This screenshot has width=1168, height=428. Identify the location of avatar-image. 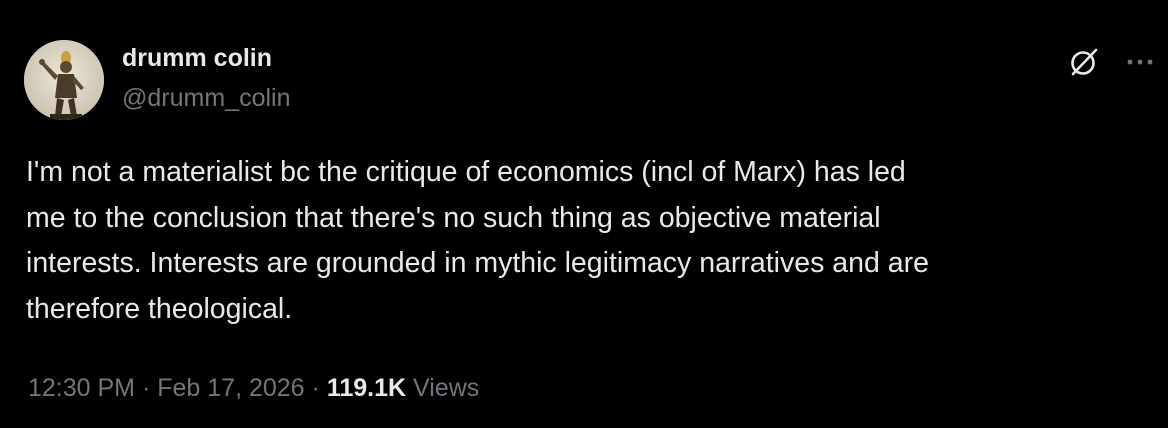
(64, 80).